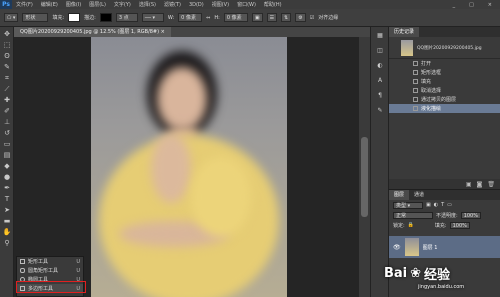 Image resolution: width=500 pixels, height=297 pixels. Describe the element at coordinates (436, 205) in the screenshot. I see `filter-adjust-icon: ◐` at that location.